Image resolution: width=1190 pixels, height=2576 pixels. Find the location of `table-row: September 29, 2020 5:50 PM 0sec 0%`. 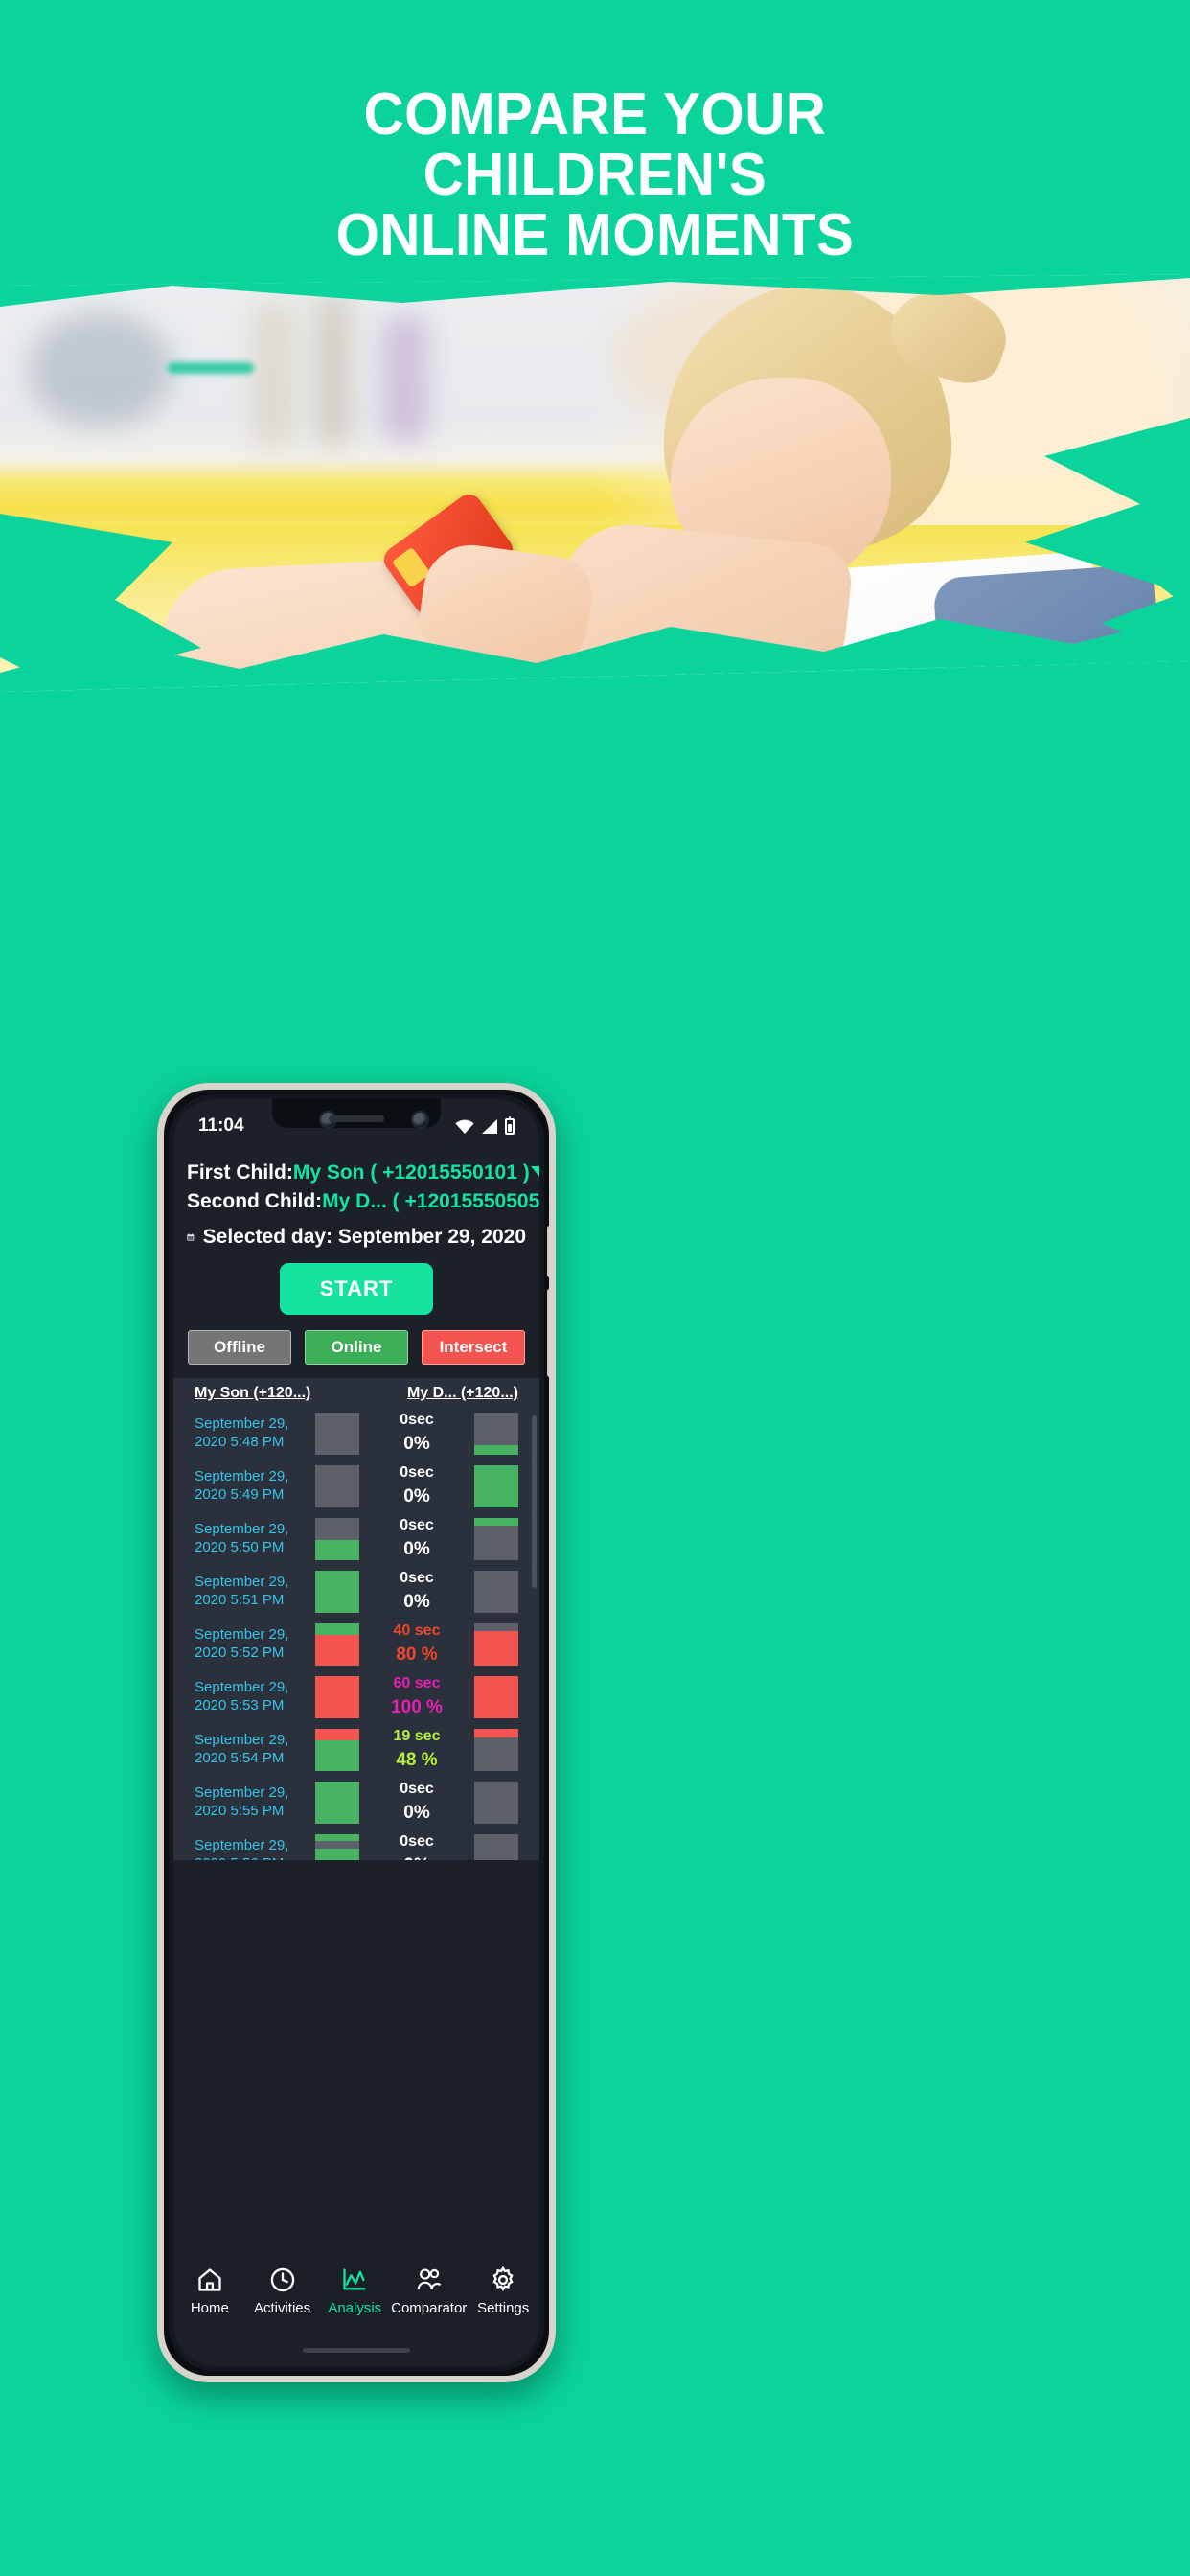

table-row: September 29, 2020 5:50 PM 0sec 0% is located at coordinates (356, 1539).